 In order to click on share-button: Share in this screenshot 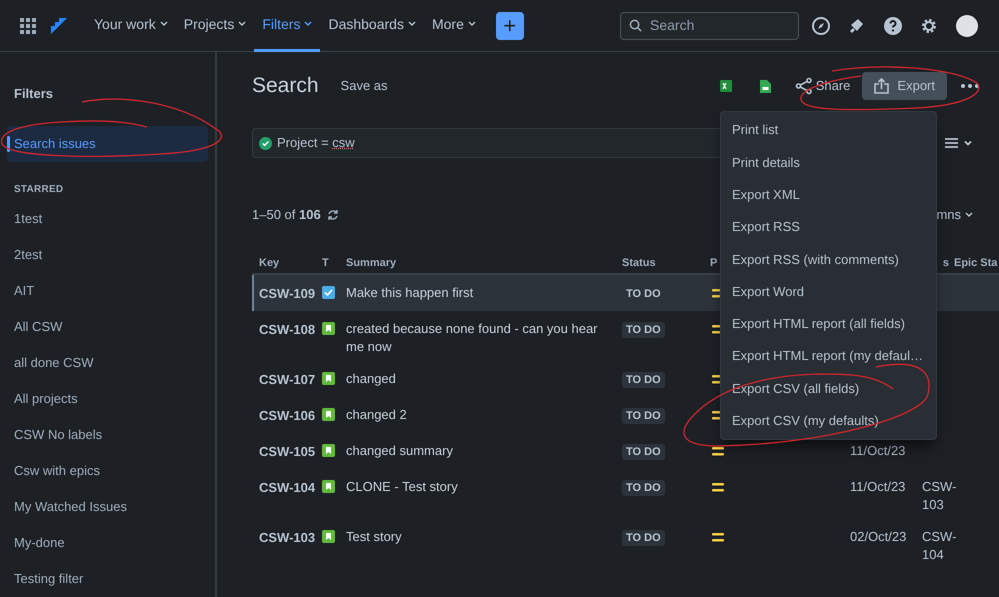, I will do `click(822, 86)`.